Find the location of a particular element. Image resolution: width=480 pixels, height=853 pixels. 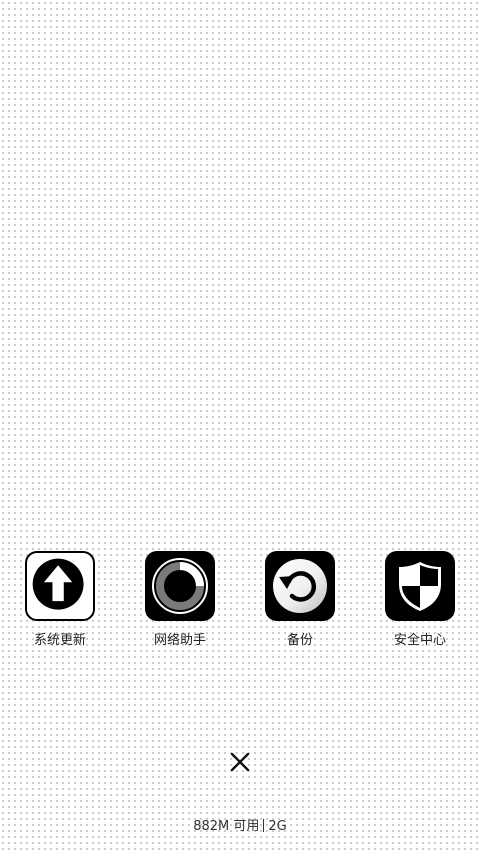

app-network-assistant: 网络助手 is located at coordinates (180, 606).